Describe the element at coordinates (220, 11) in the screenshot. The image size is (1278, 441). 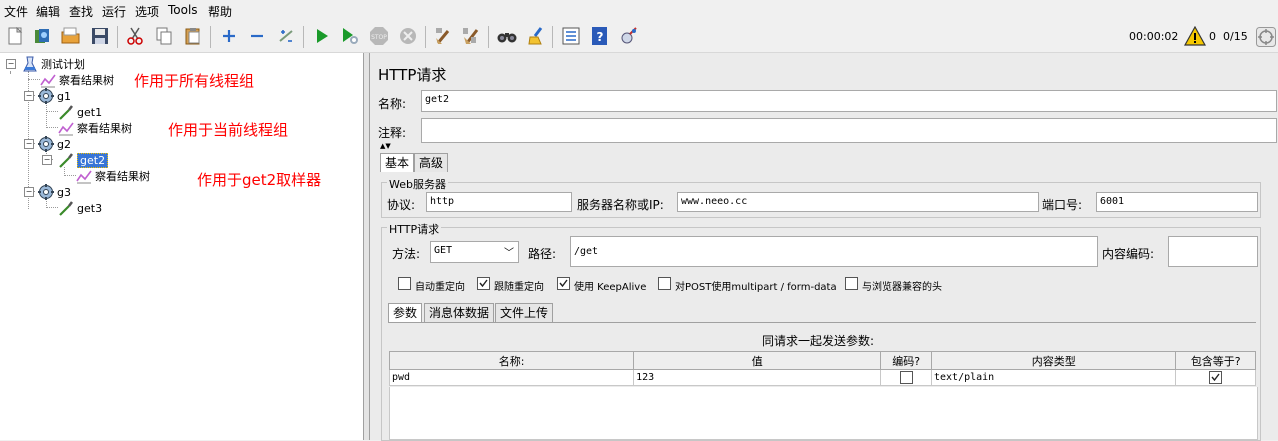
I see `menu-help: 帮助` at that location.